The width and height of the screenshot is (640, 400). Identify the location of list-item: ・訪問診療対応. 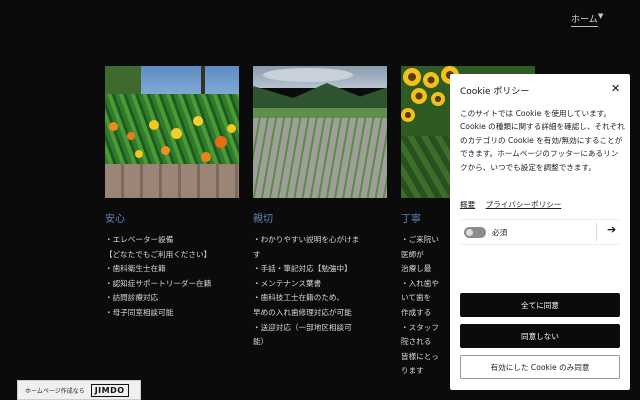
(132, 298).